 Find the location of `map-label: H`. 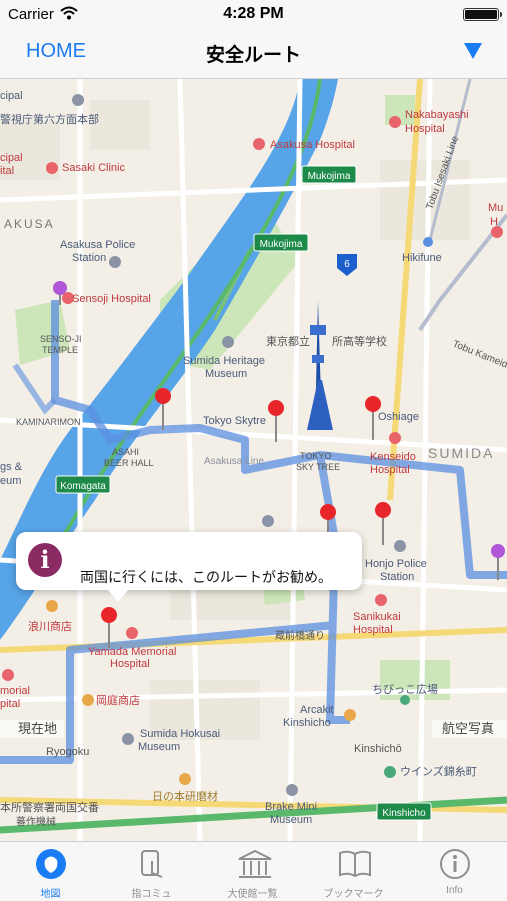

map-label: H is located at coordinates (494, 222).